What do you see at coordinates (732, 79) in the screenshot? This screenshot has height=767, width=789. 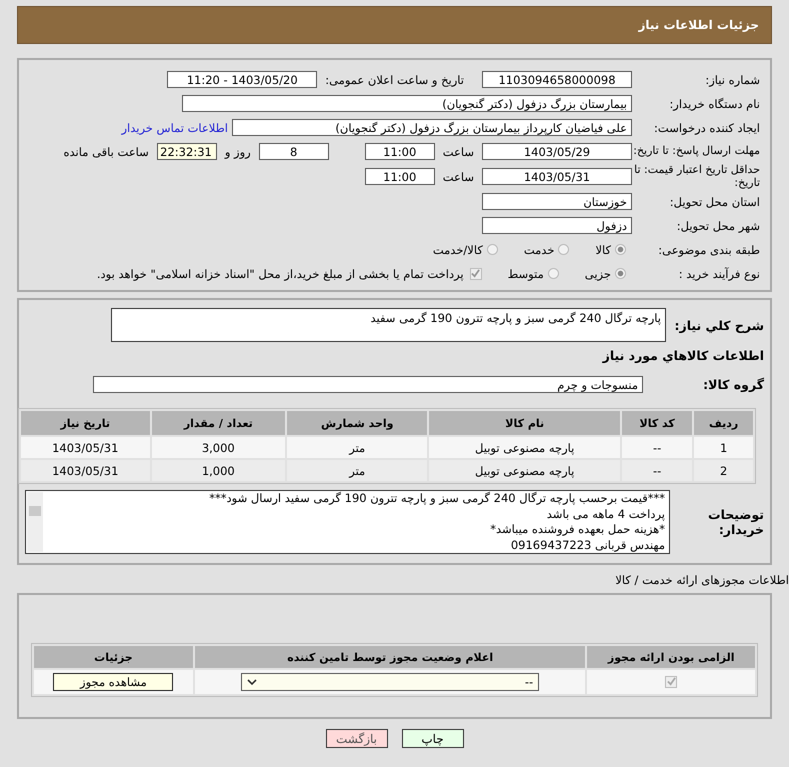 I see `field-label: شماره نیاز:` at bounding box center [732, 79].